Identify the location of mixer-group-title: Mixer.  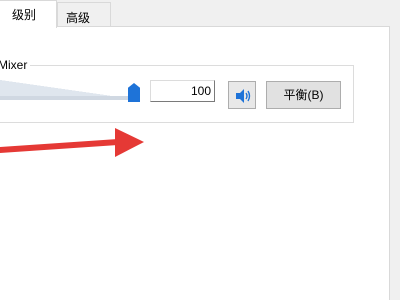
(15, 65).